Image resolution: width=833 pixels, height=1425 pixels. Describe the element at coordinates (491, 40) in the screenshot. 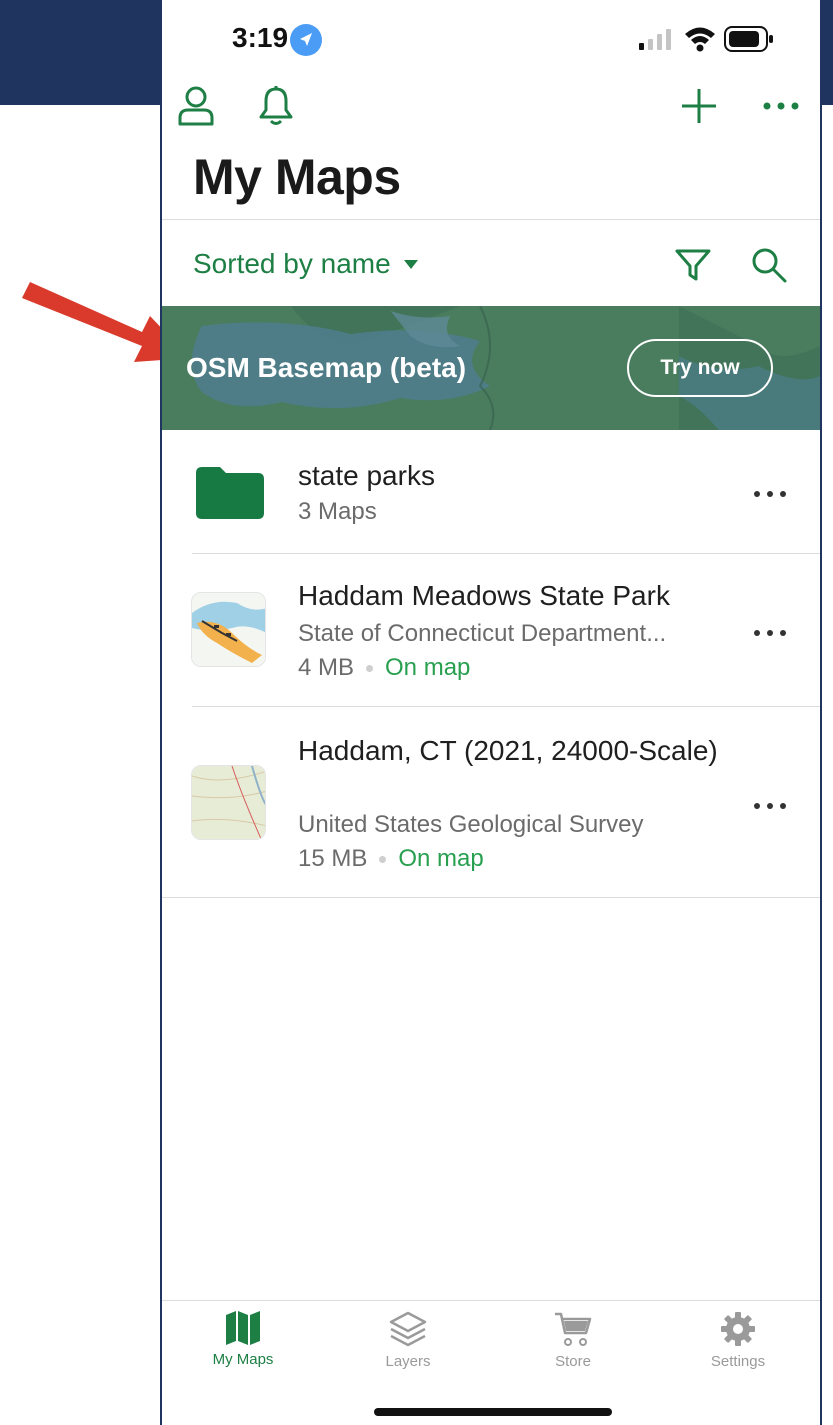

I see `status-bar: 3:19` at that location.